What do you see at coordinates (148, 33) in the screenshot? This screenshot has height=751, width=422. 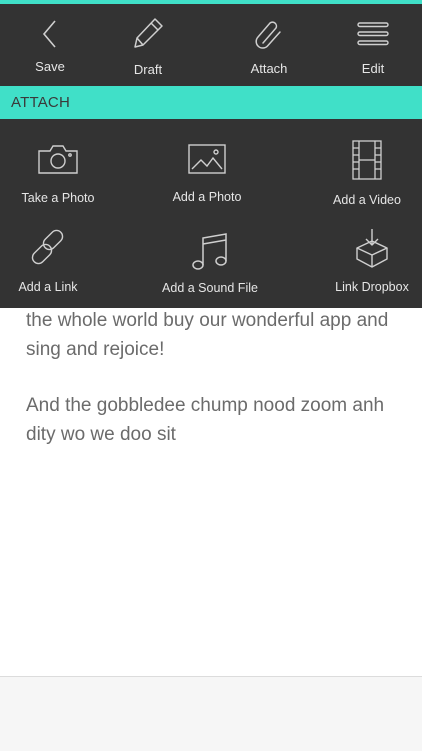 I see `pencil-icon` at bounding box center [148, 33].